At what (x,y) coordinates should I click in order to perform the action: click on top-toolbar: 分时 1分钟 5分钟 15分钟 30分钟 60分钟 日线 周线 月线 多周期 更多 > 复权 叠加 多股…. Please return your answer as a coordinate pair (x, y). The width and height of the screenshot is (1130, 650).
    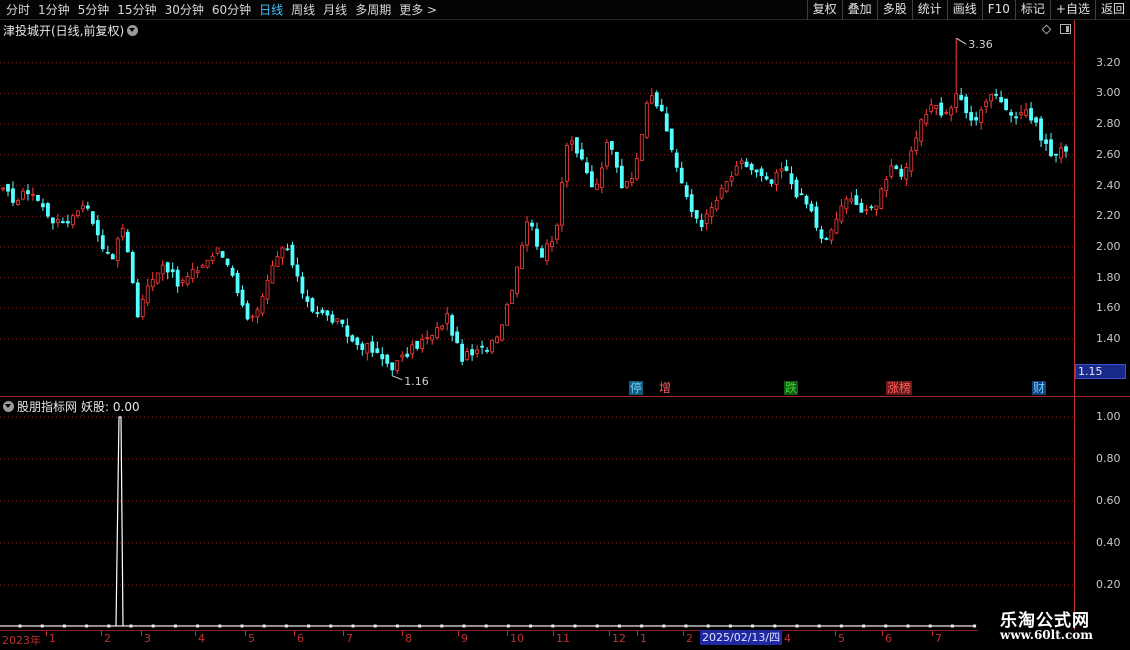
    Looking at the image, I should click on (565, 10).